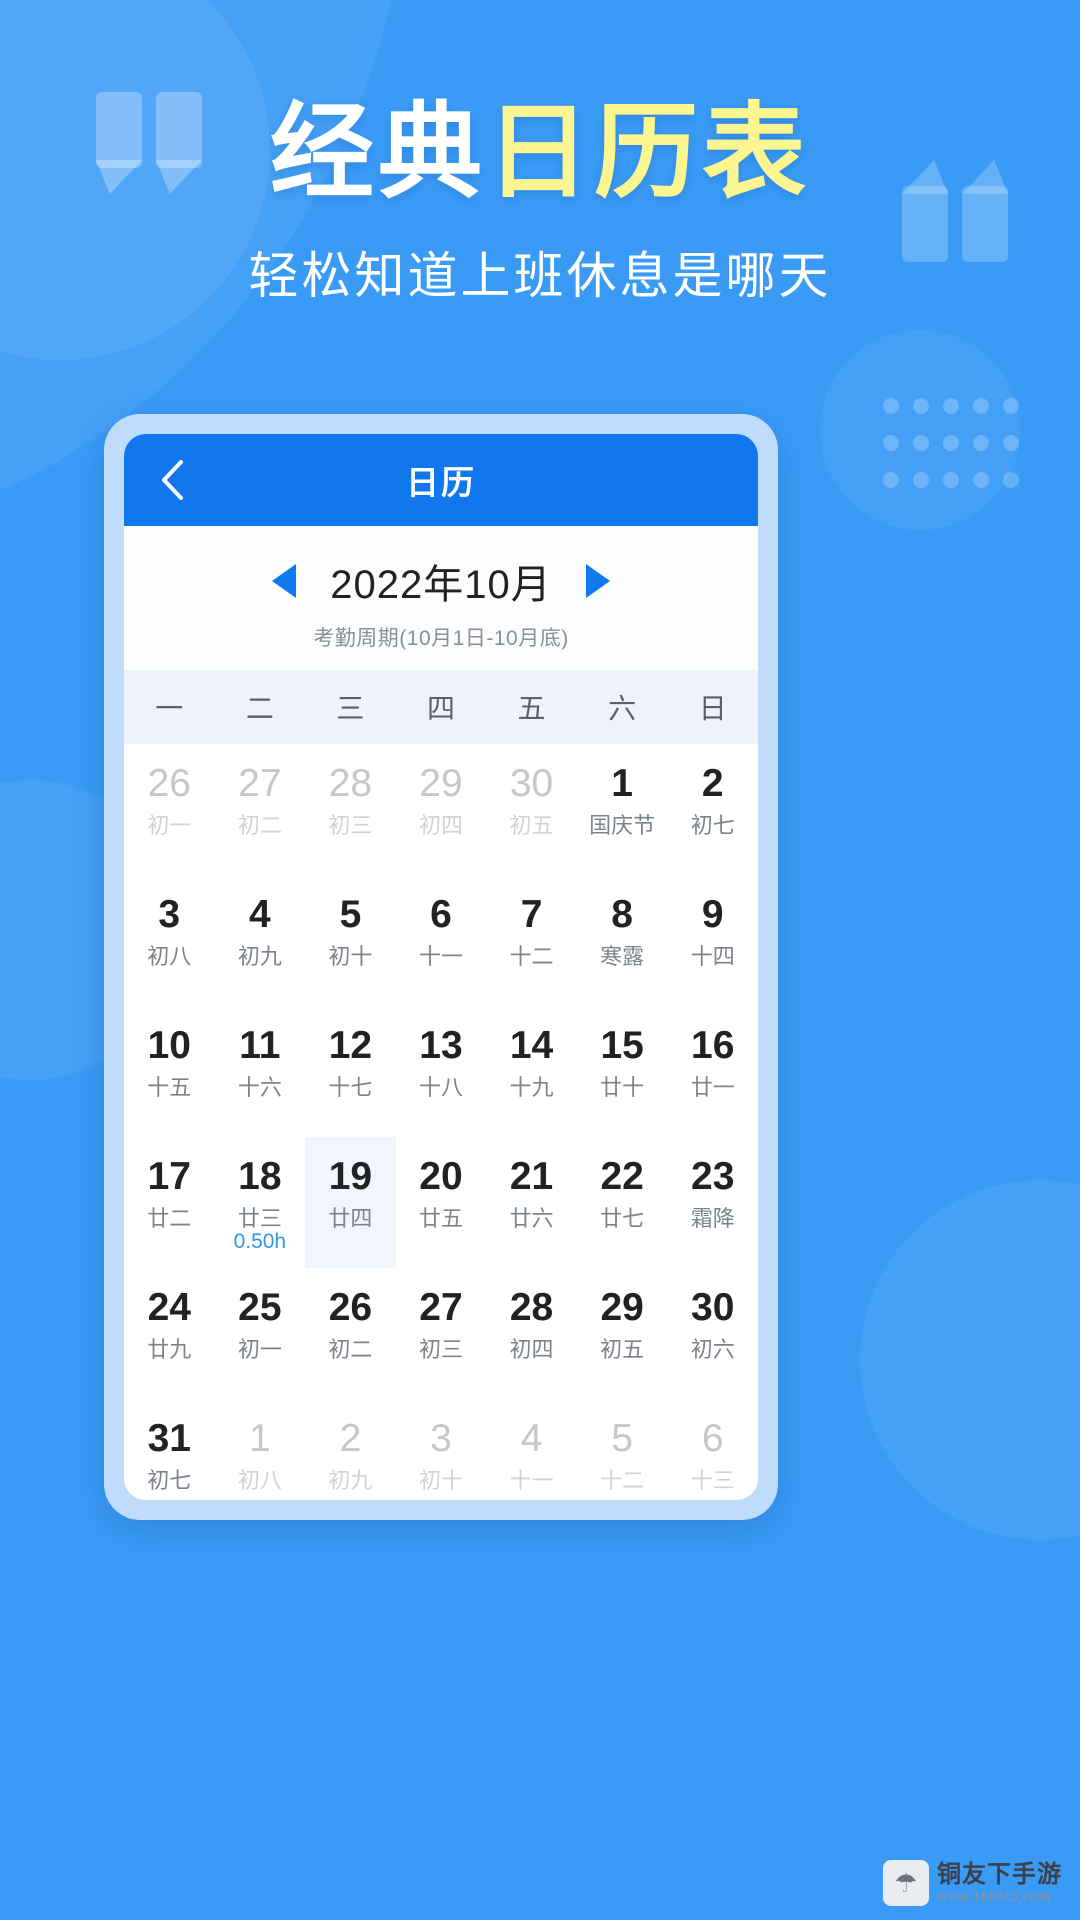 This screenshot has width=1080, height=1920. What do you see at coordinates (350, 809) in the screenshot?
I see `calendar-day-cell: 28 初三` at bounding box center [350, 809].